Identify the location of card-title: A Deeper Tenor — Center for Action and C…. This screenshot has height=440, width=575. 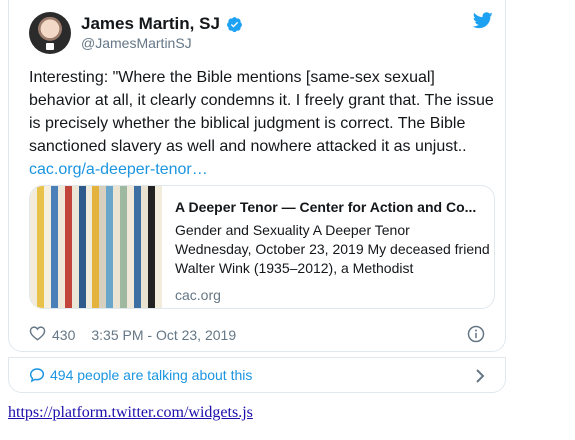
(332, 207).